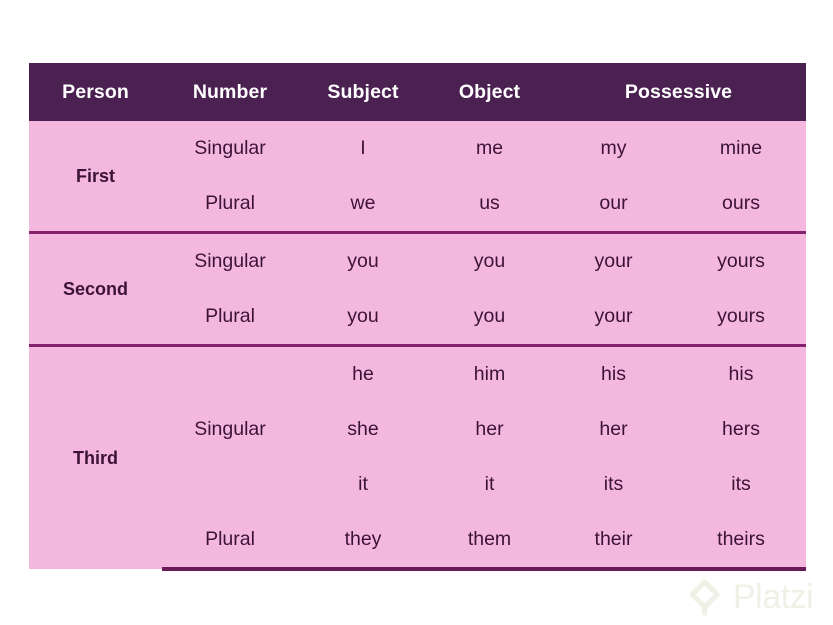 The height and width of the screenshot is (625, 833). Describe the element at coordinates (363, 484) in the screenshot. I see `cell-subject: it` at that location.